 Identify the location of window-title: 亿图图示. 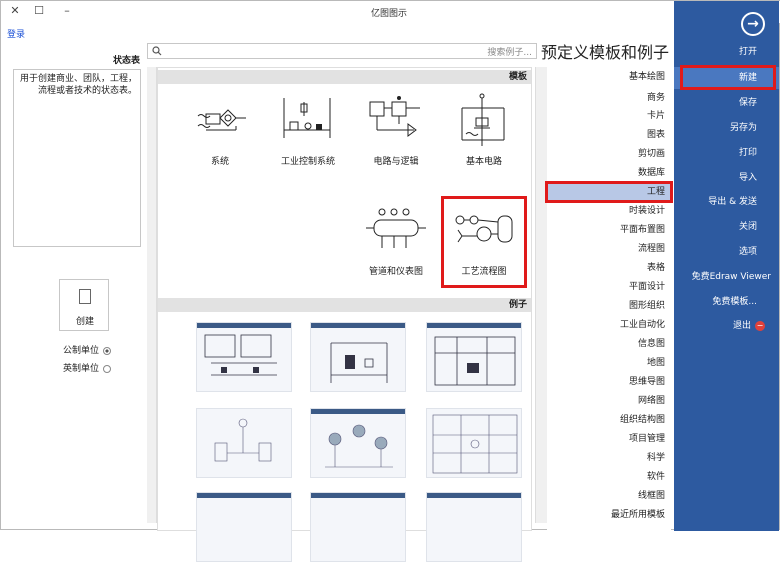
(389, 14).